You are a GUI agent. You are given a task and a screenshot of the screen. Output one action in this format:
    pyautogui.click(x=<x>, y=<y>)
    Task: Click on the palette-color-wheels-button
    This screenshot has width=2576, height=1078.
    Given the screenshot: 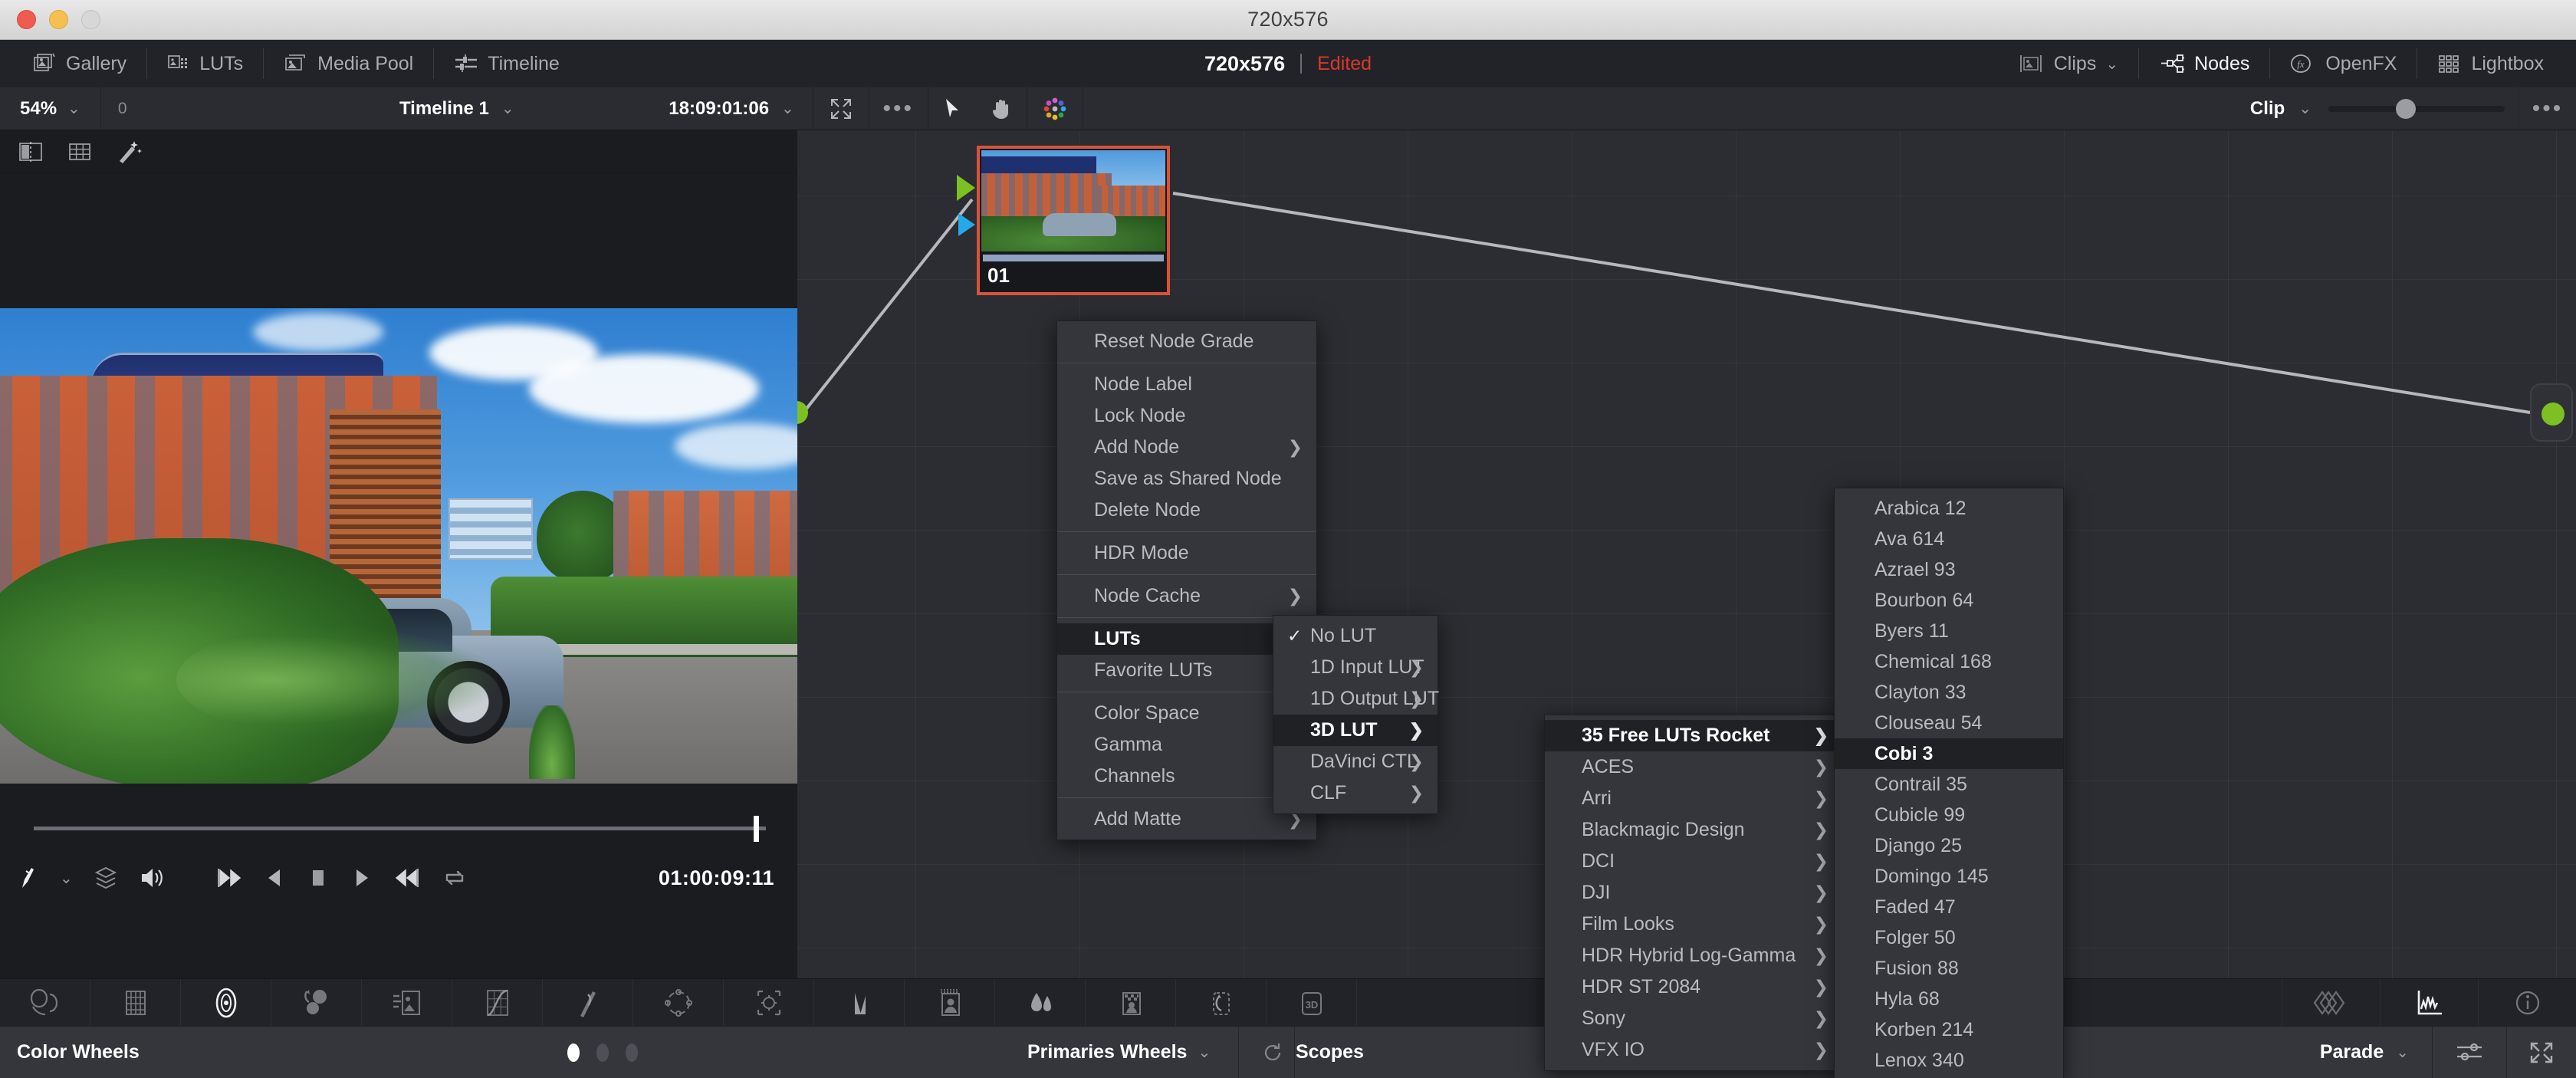 What is the action you would take?
    pyautogui.click(x=45, y=1003)
    